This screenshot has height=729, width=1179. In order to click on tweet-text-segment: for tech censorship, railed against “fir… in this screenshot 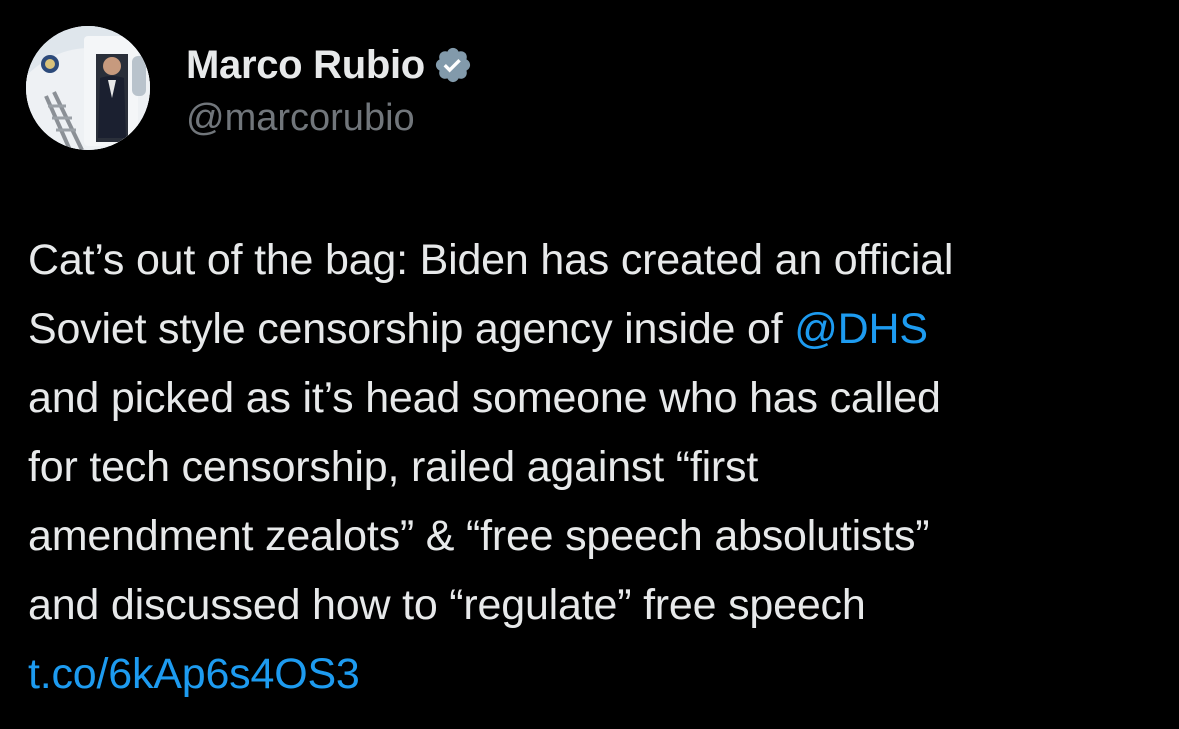, I will do `click(393, 467)`.